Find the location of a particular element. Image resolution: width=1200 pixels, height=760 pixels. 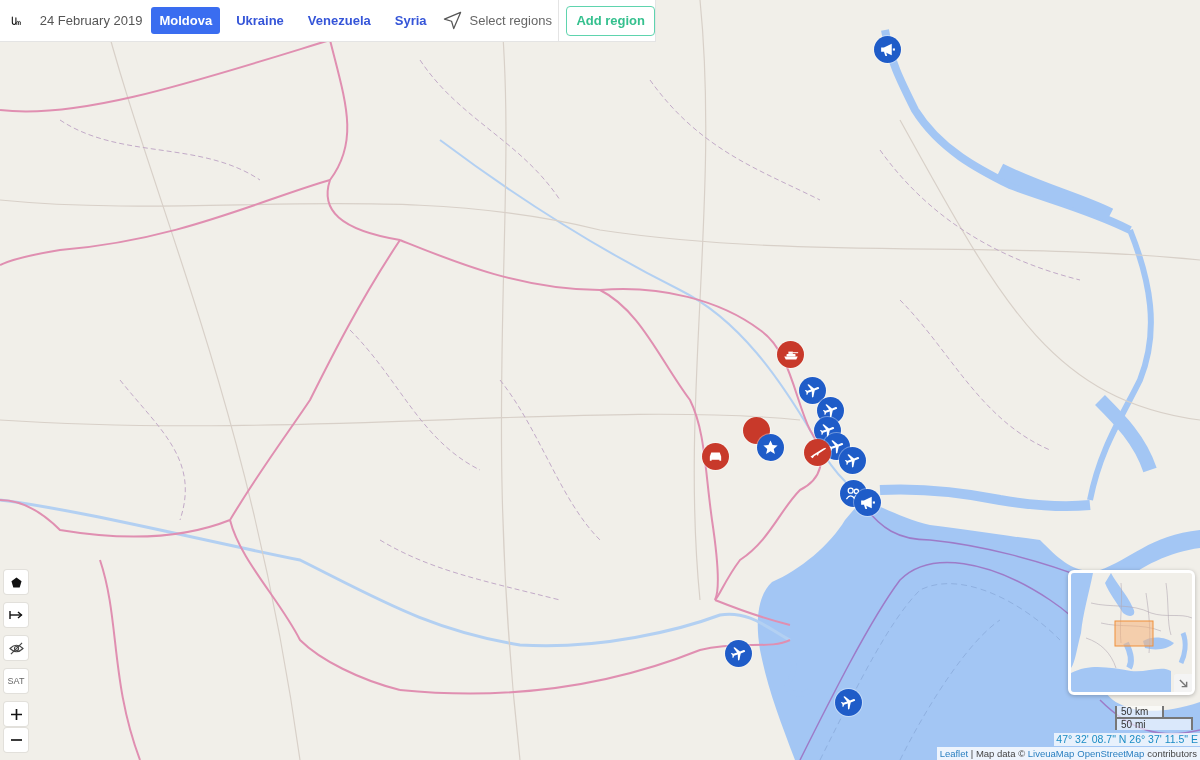

diagonal-arrow-icon is located at coordinates (1183, 683).